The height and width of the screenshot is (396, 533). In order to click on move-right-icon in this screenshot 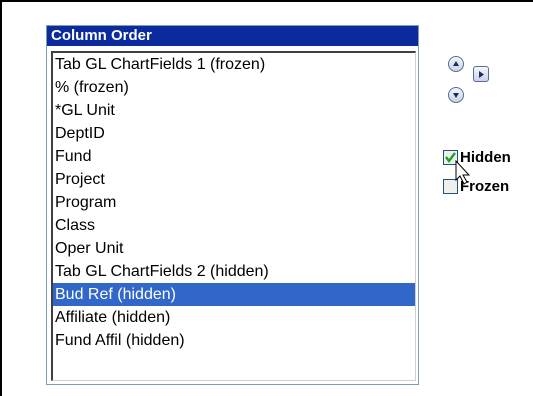, I will do `click(481, 74)`.